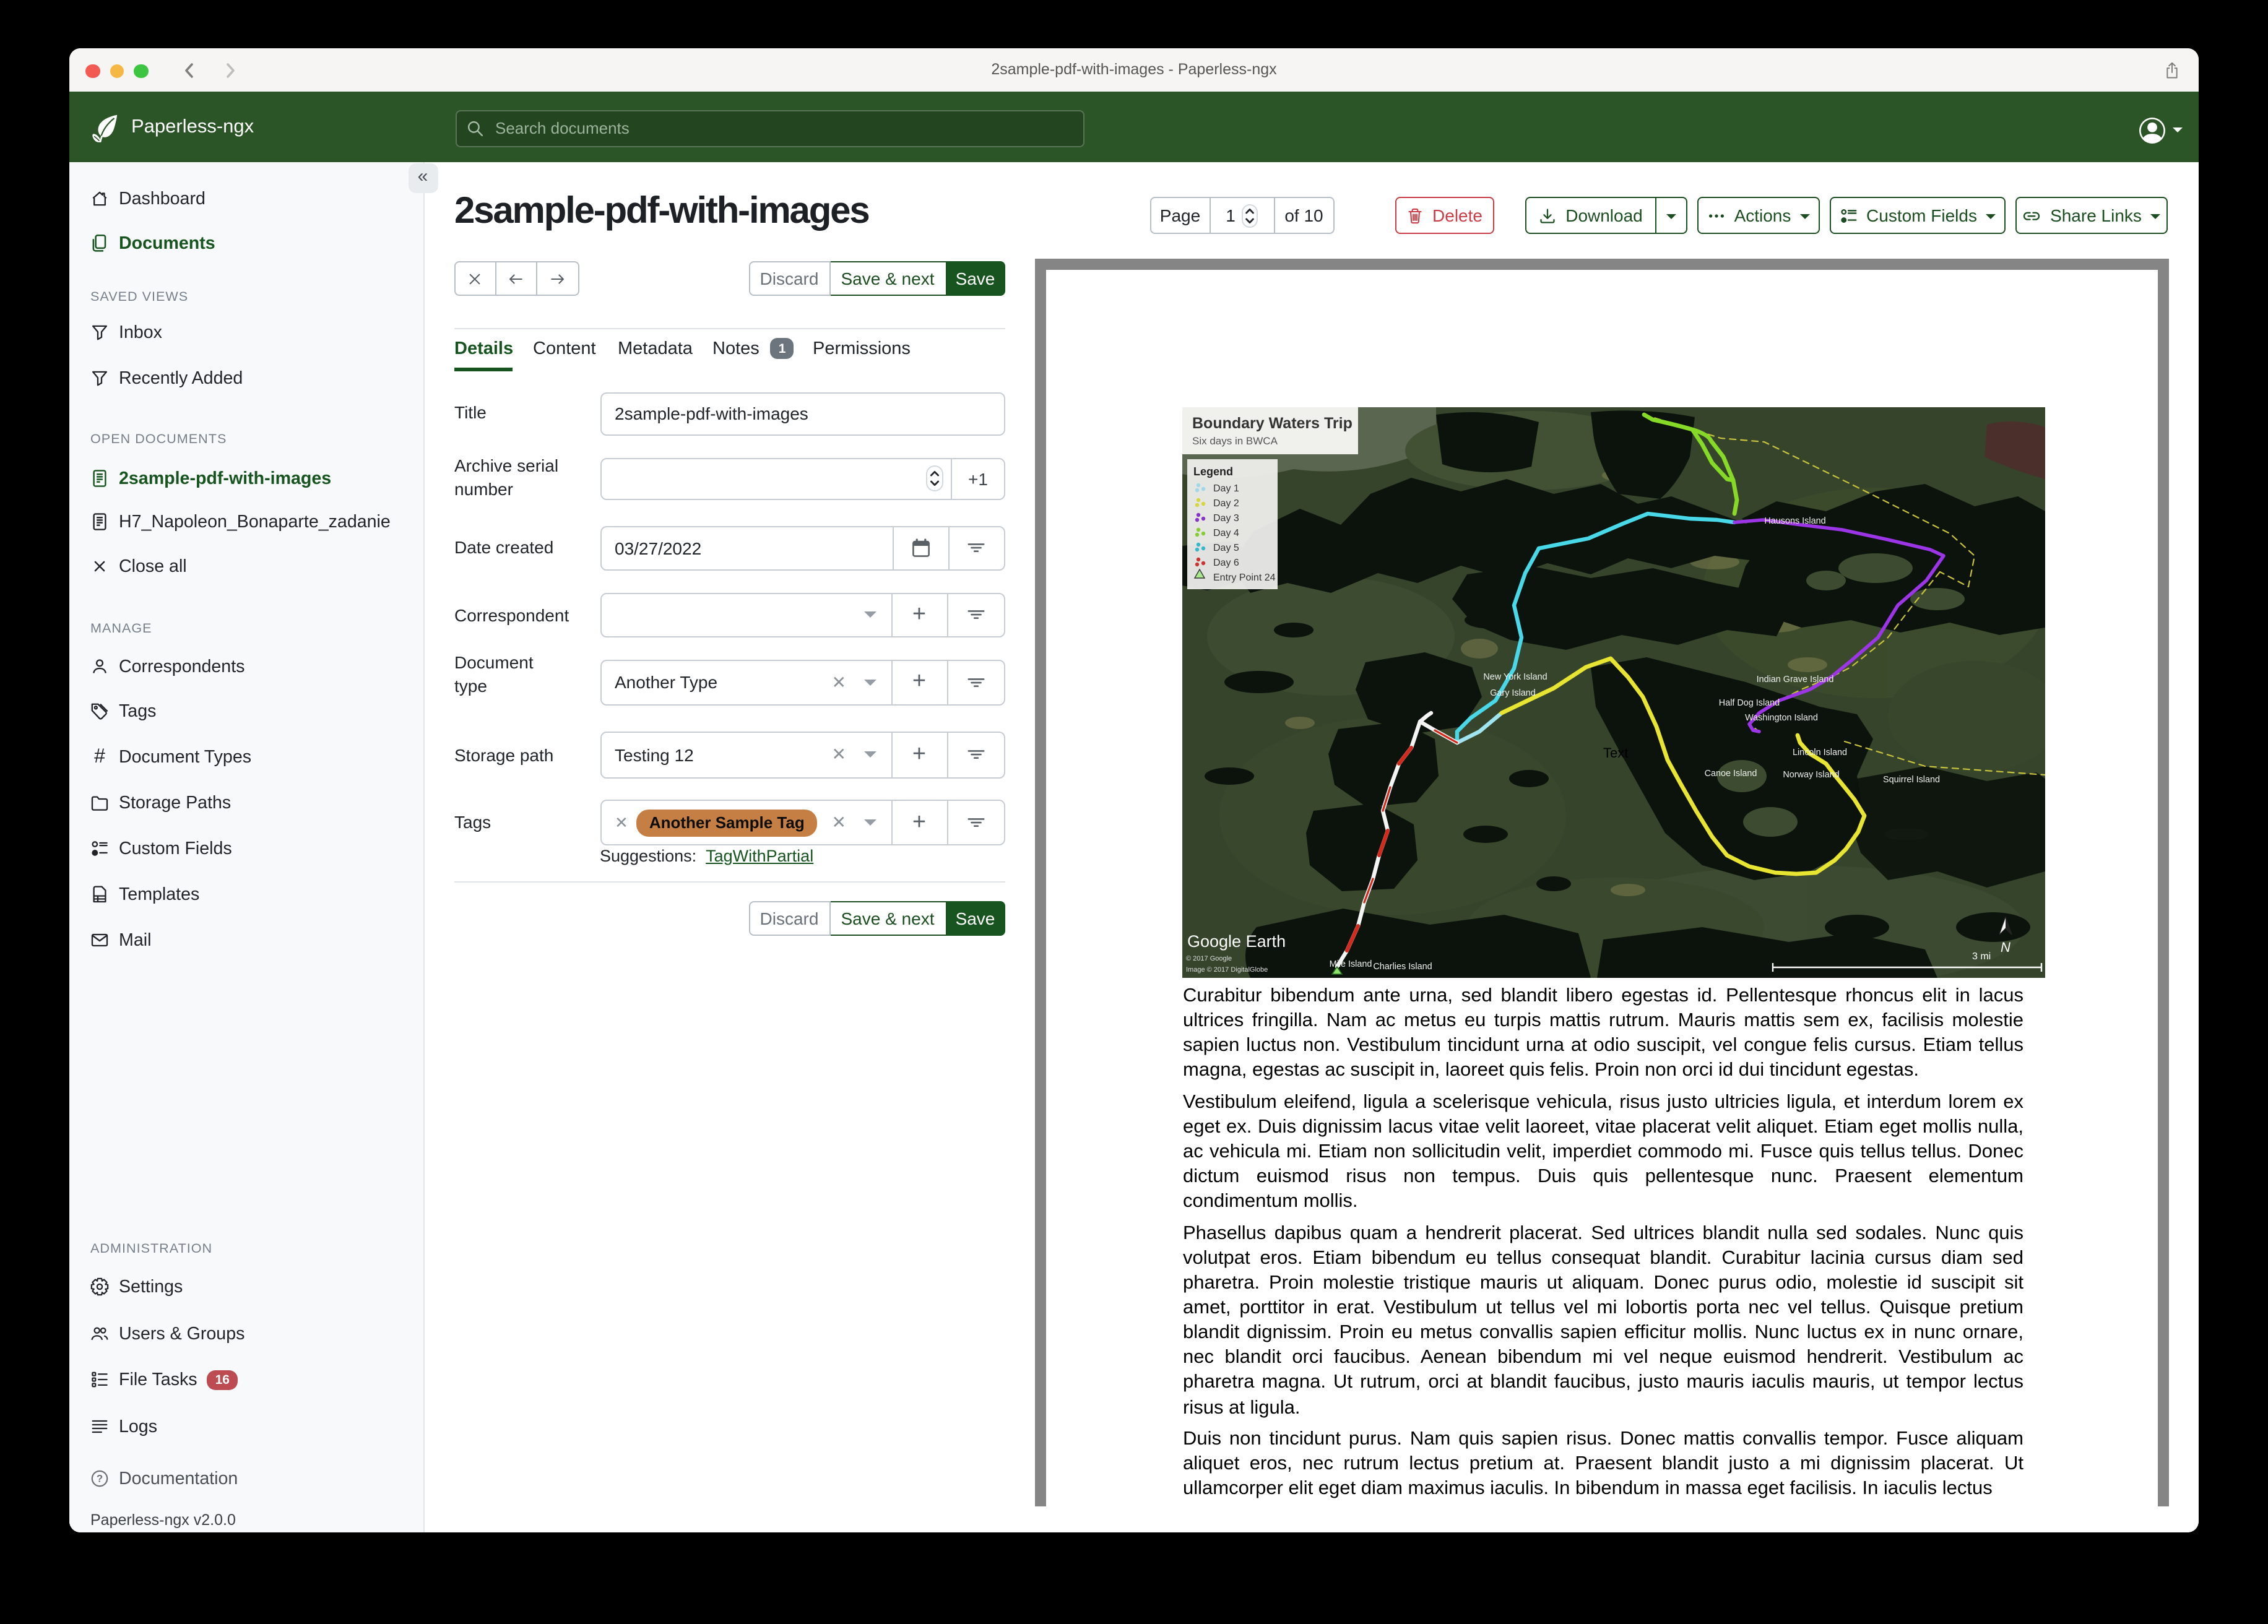 The width and height of the screenshot is (2268, 1624). What do you see at coordinates (1226, 488) in the screenshot?
I see `svg-text: Day 1` at bounding box center [1226, 488].